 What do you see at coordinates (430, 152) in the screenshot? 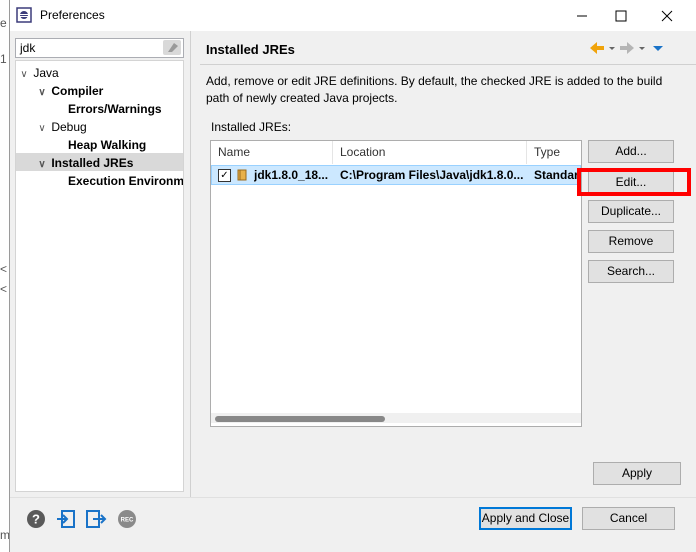
I see `column-header-location: Location` at bounding box center [430, 152].